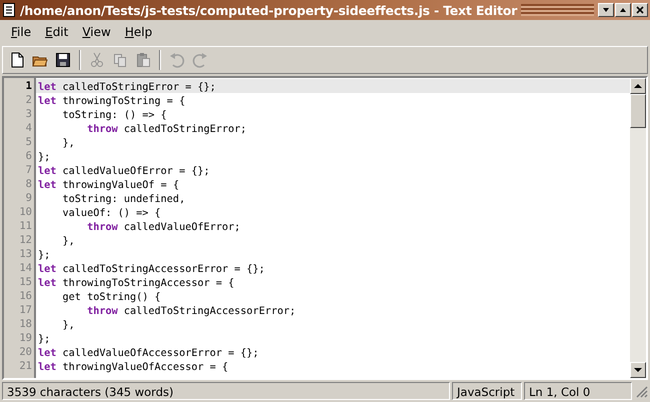 Image resolution: width=650 pixels, height=402 pixels. I want to click on line-number: 18, so click(25, 324).